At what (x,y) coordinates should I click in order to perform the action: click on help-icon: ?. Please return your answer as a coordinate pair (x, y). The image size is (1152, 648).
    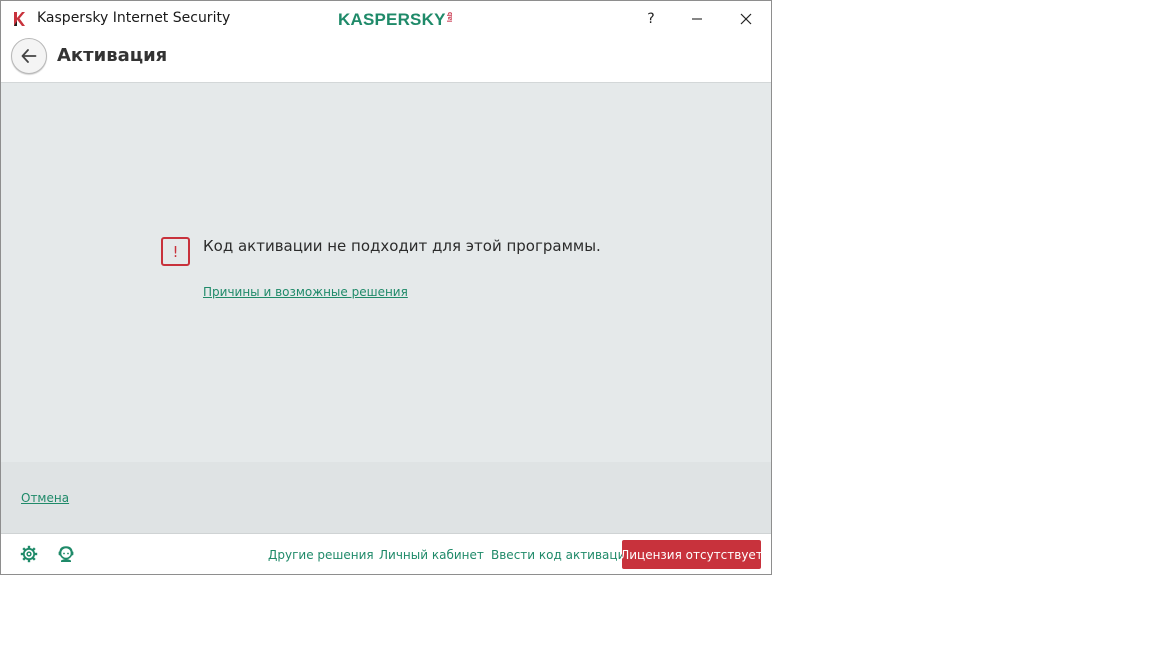
    Looking at the image, I should click on (651, 19).